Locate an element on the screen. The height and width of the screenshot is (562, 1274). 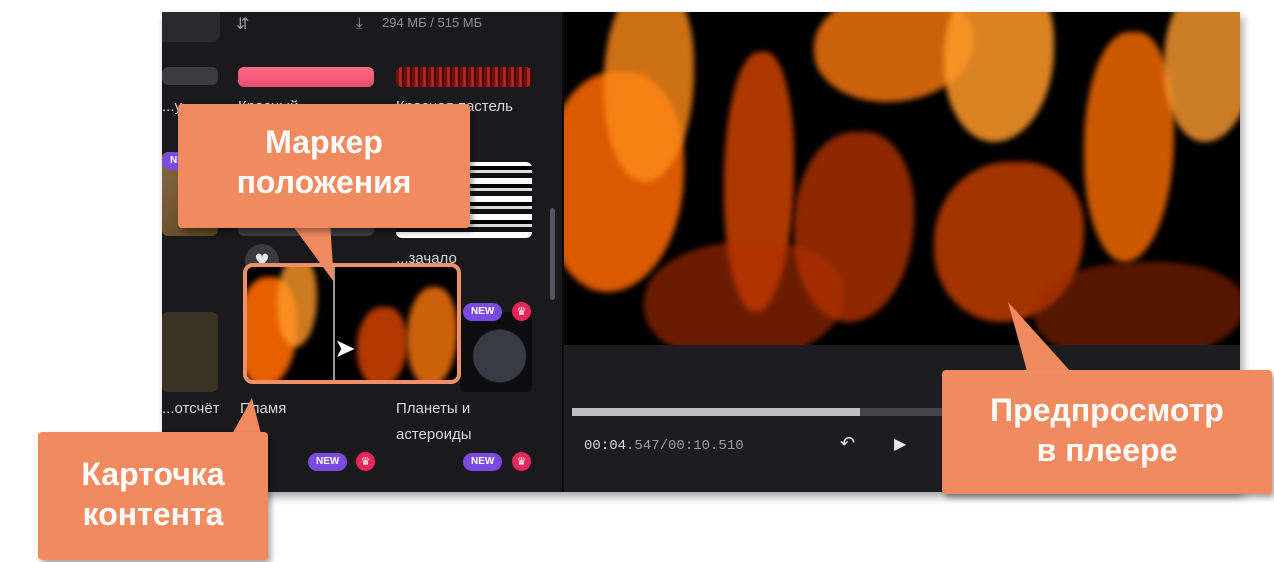
callout-text: положения is located at coordinates (324, 182).